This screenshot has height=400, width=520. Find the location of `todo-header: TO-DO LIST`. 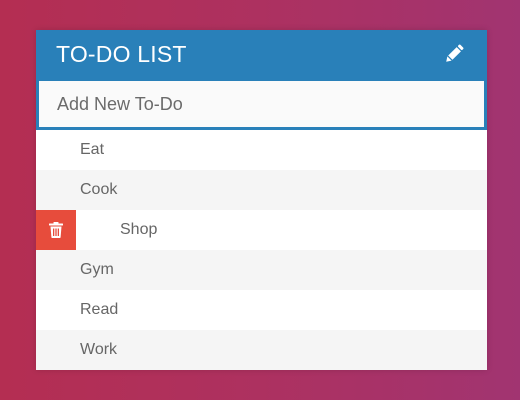

todo-header: TO-DO LIST is located at coordinates (261, 54).